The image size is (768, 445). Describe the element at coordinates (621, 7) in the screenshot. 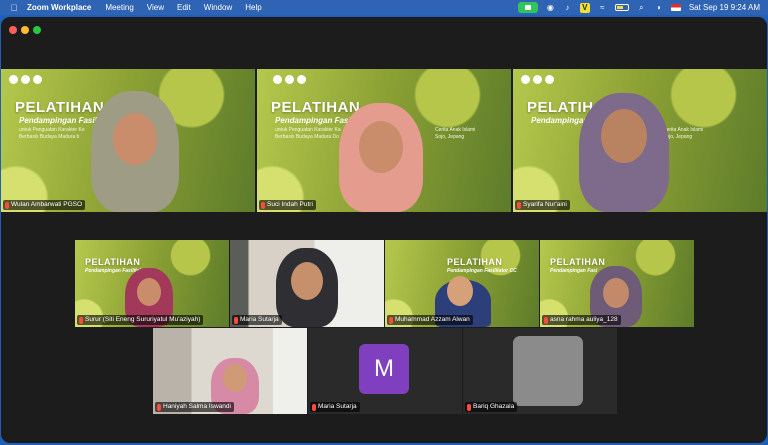

I see `battery-icon` at that location.